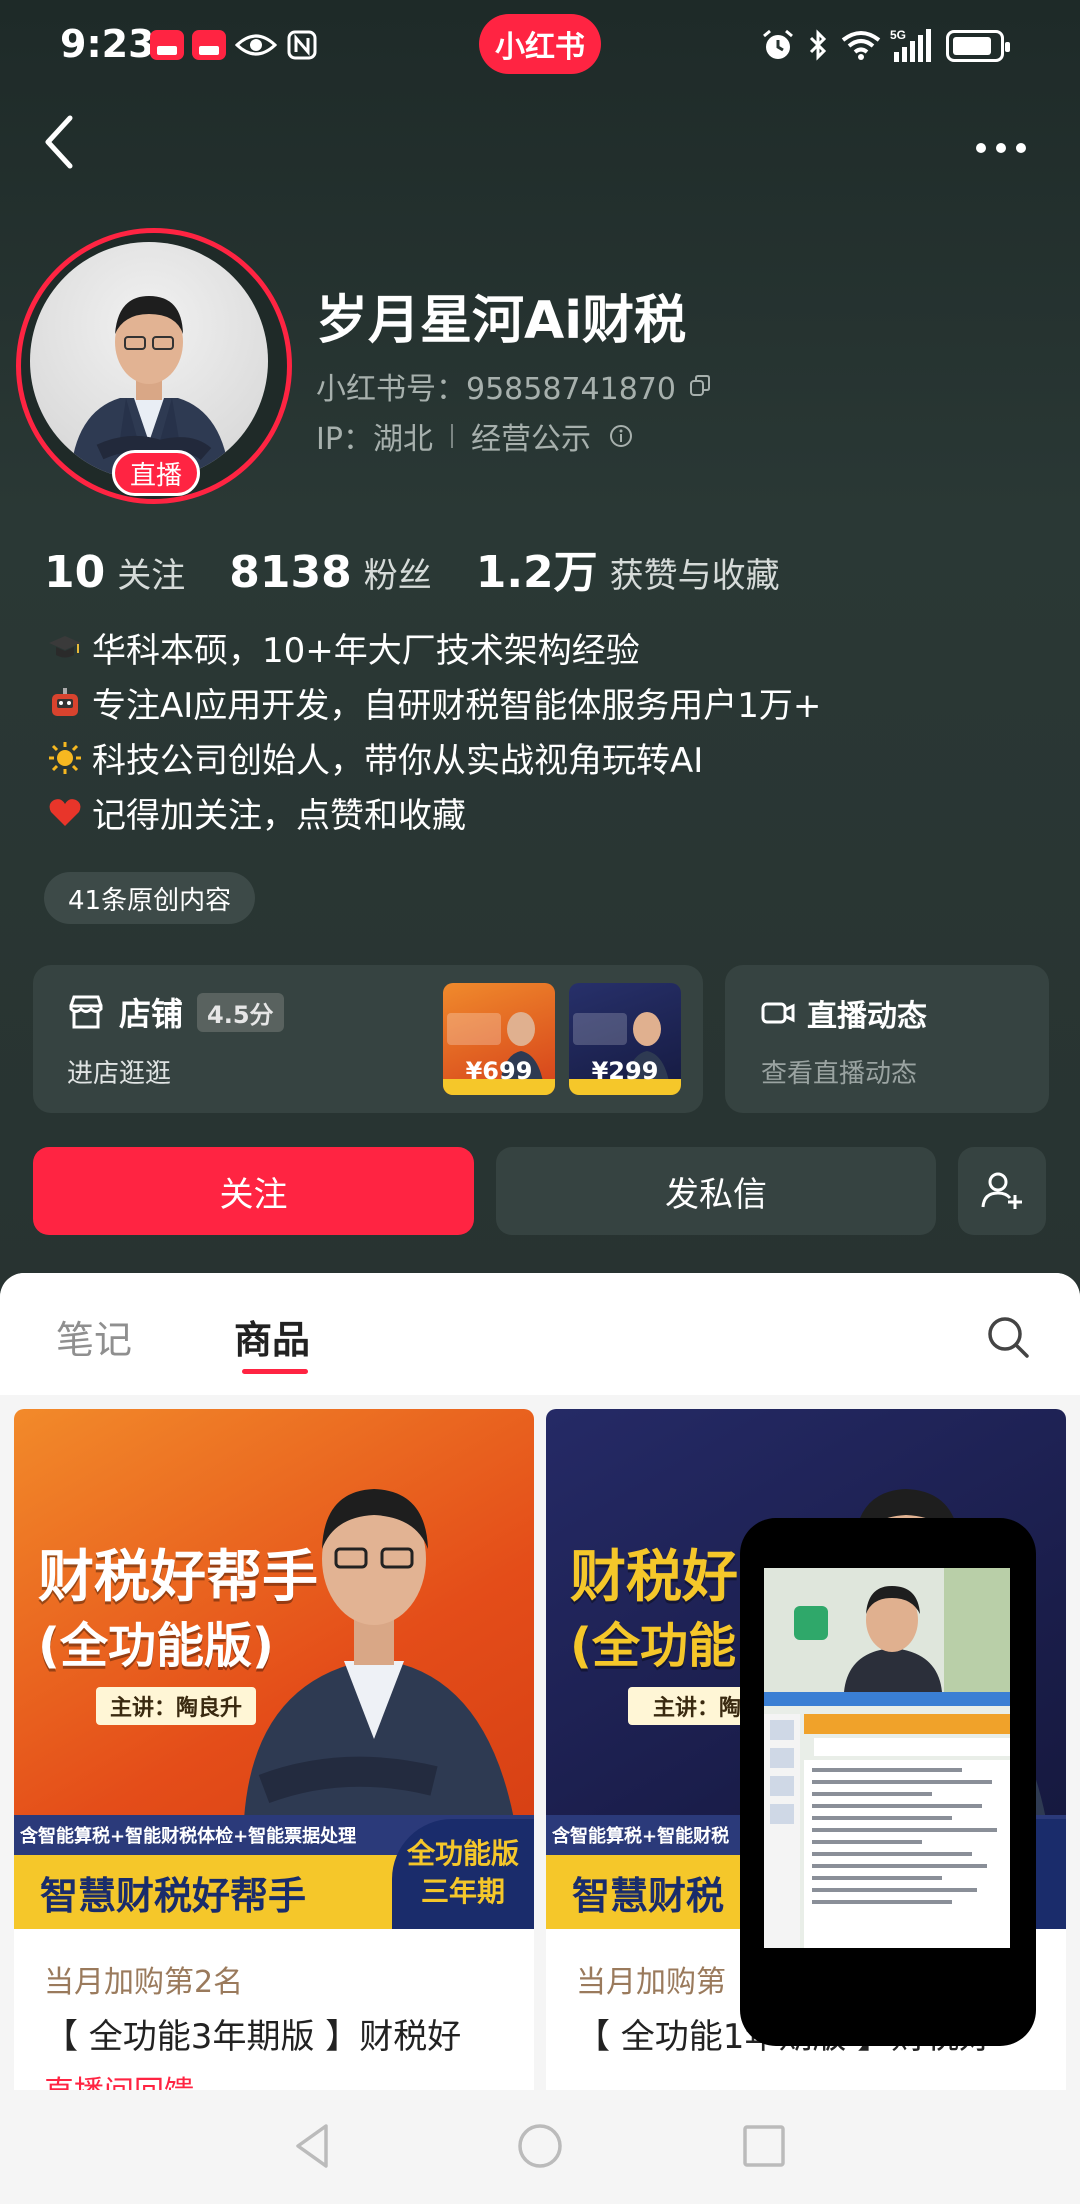 This screenshot has height=2204, width=1080. I want to click on shop-score: 4.5分, so click(240, 1012).